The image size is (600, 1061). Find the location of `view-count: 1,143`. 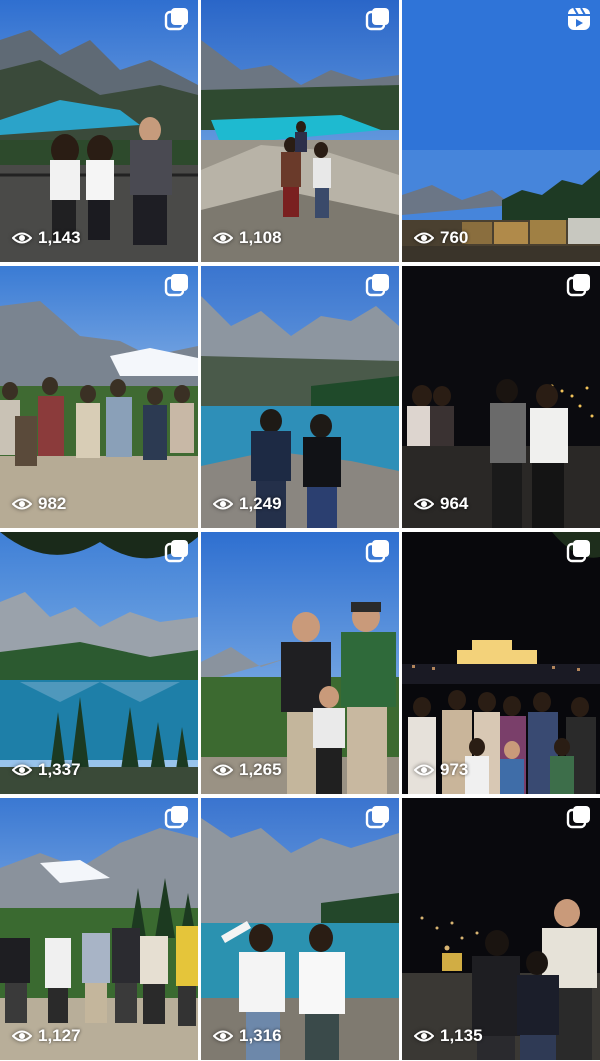

view-count: 1,143 is located at coordinates (46, 238).